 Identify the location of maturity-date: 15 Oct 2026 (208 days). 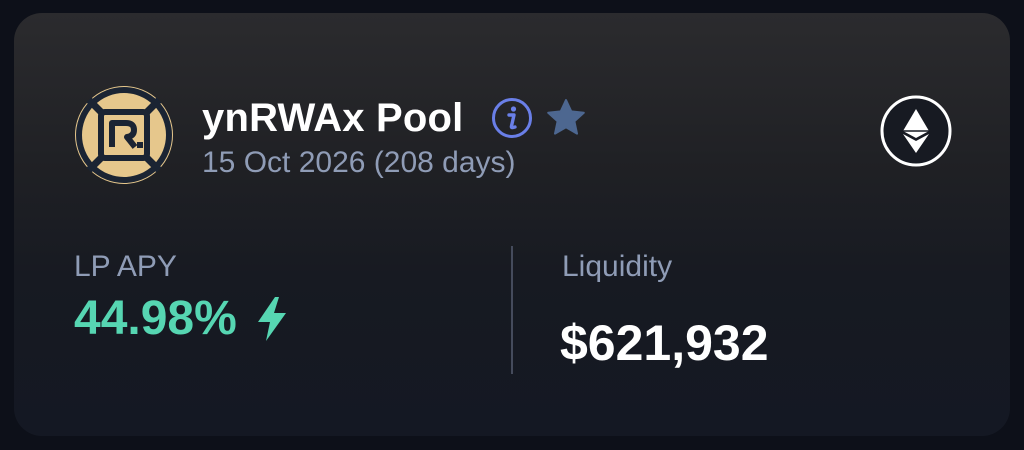
(359, 162).